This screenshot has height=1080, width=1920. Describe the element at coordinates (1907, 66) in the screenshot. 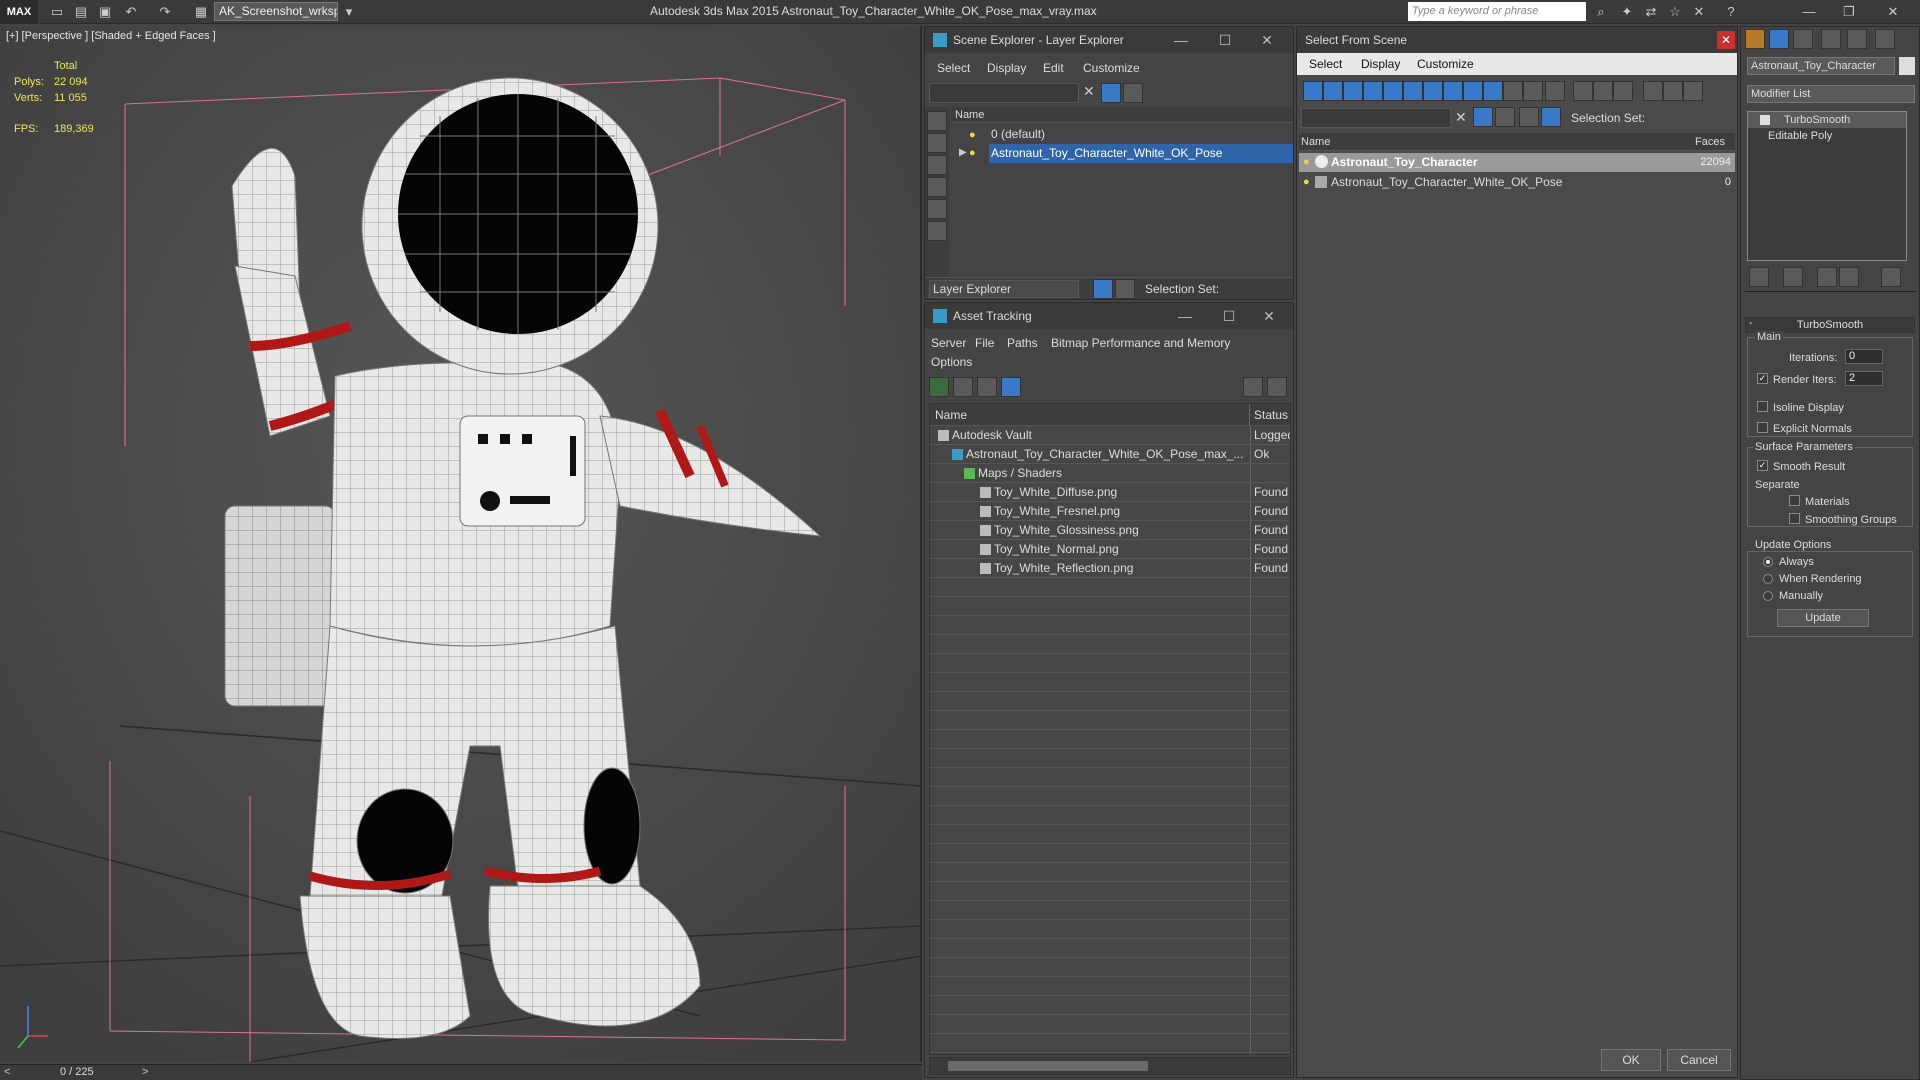

I see `object-color-swatch` at that location.